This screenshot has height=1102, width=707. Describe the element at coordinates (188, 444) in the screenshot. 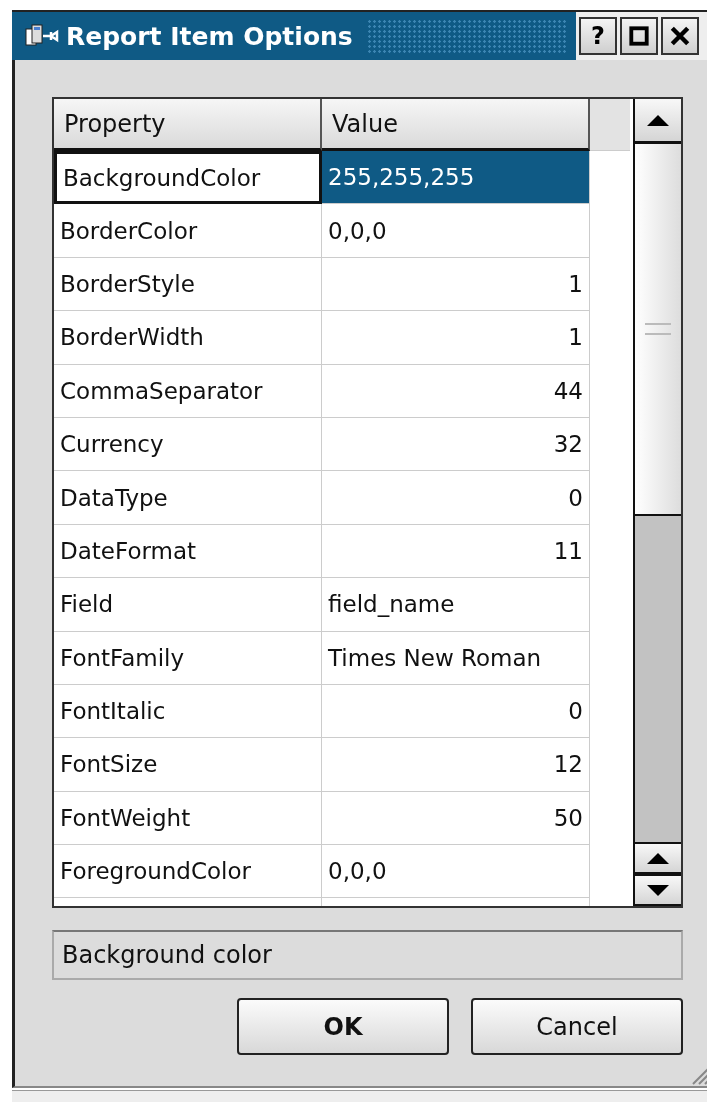

I see `property-cell: Currency` at that location.